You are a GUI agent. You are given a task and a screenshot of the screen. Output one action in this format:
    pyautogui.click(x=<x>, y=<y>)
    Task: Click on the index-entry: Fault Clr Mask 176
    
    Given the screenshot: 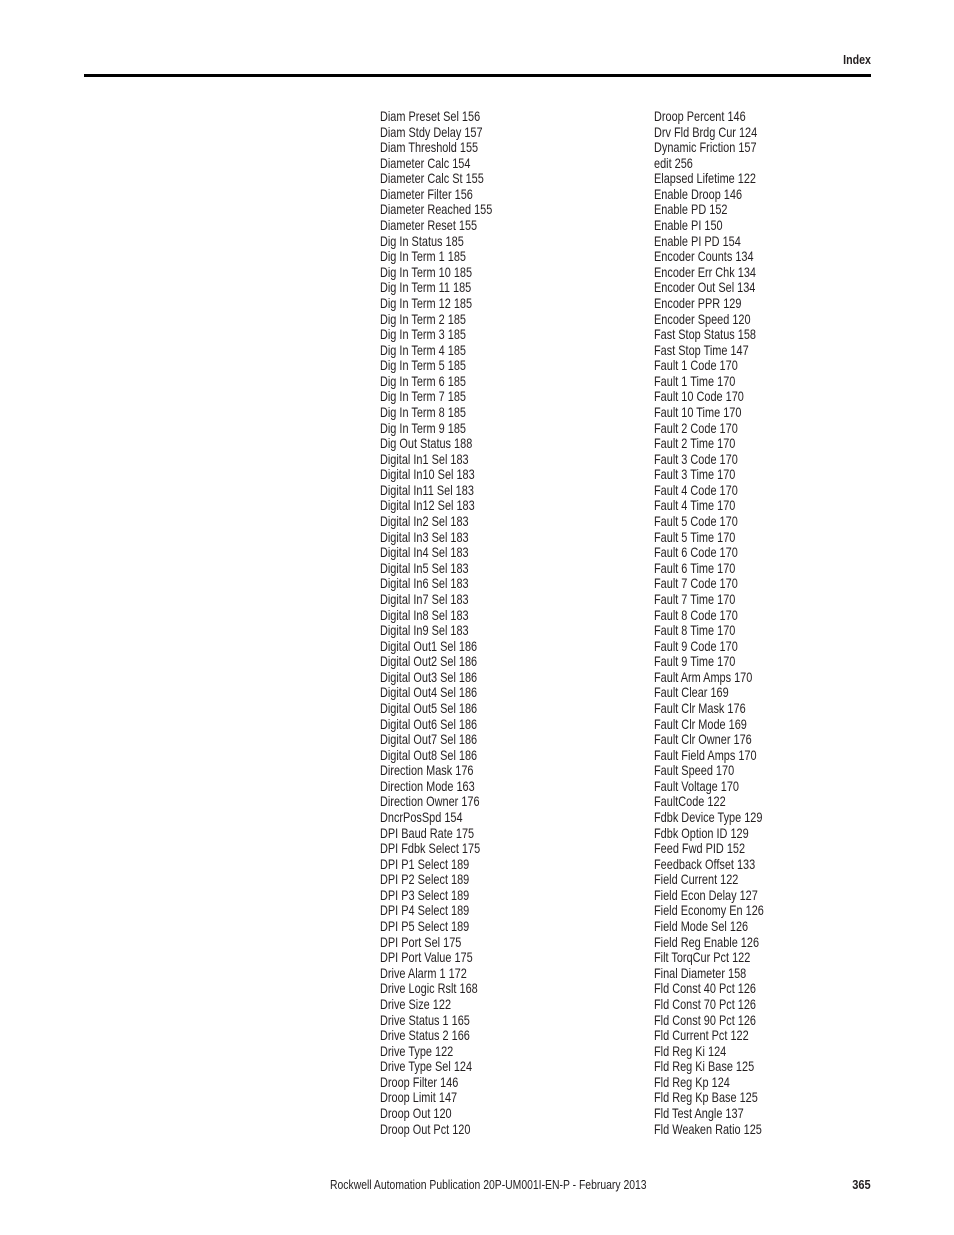 What is the action you would take?
    pyautogui.click(x=700, y=707)
    